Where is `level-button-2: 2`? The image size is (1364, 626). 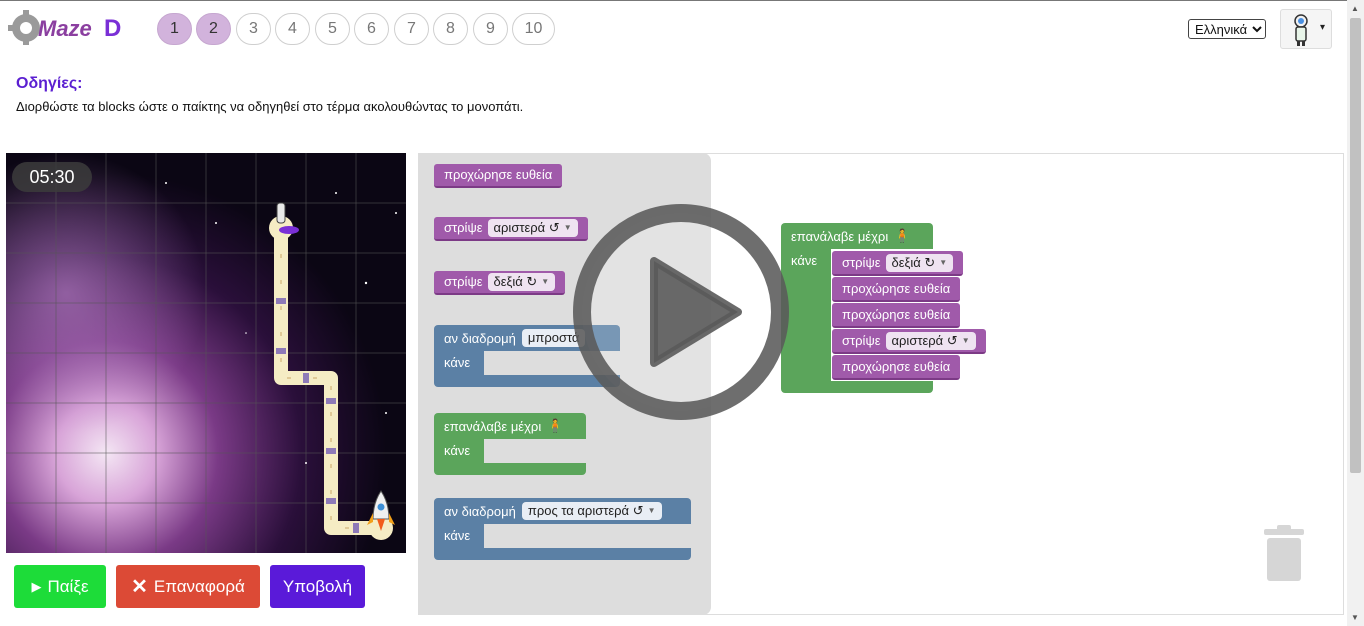
level-button-2: 2 is located at coordinates (213, 29).